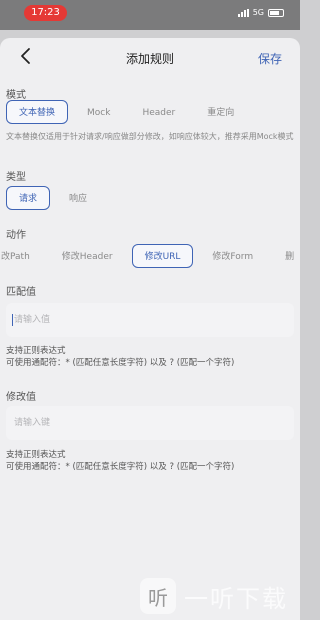  What do you see at coordinates (36, 351) in the screenshot?
I see `match-help-regex: 支持正则表达式` at bounding box center [36, 351].